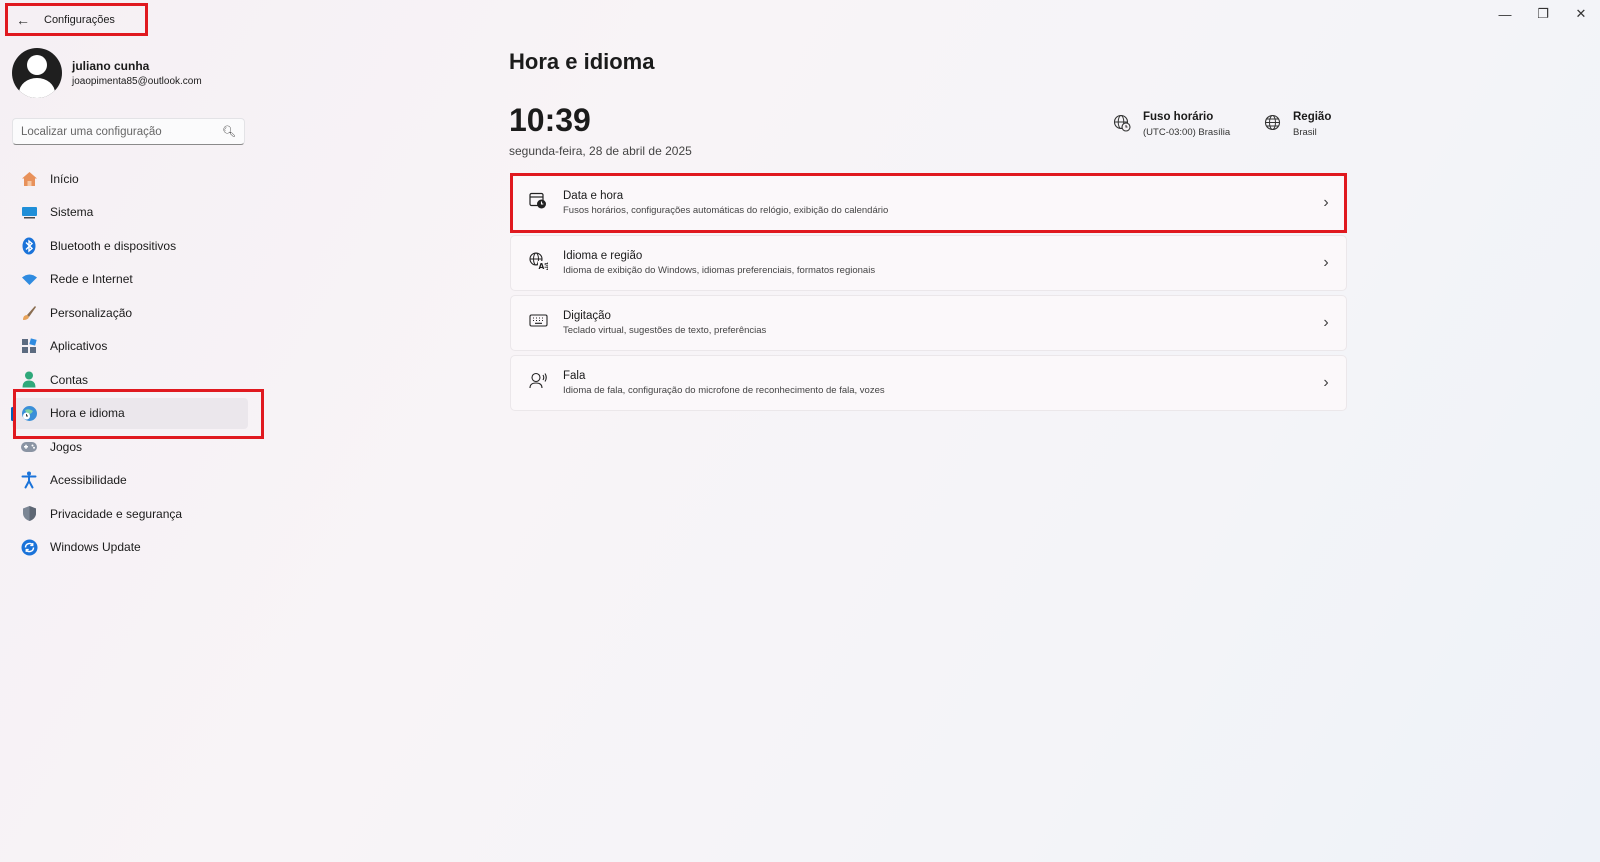  What do you see at coordinates (543, 265) in the screenshot?
I see `svg-text: A字` at bounding box center [543, 265].